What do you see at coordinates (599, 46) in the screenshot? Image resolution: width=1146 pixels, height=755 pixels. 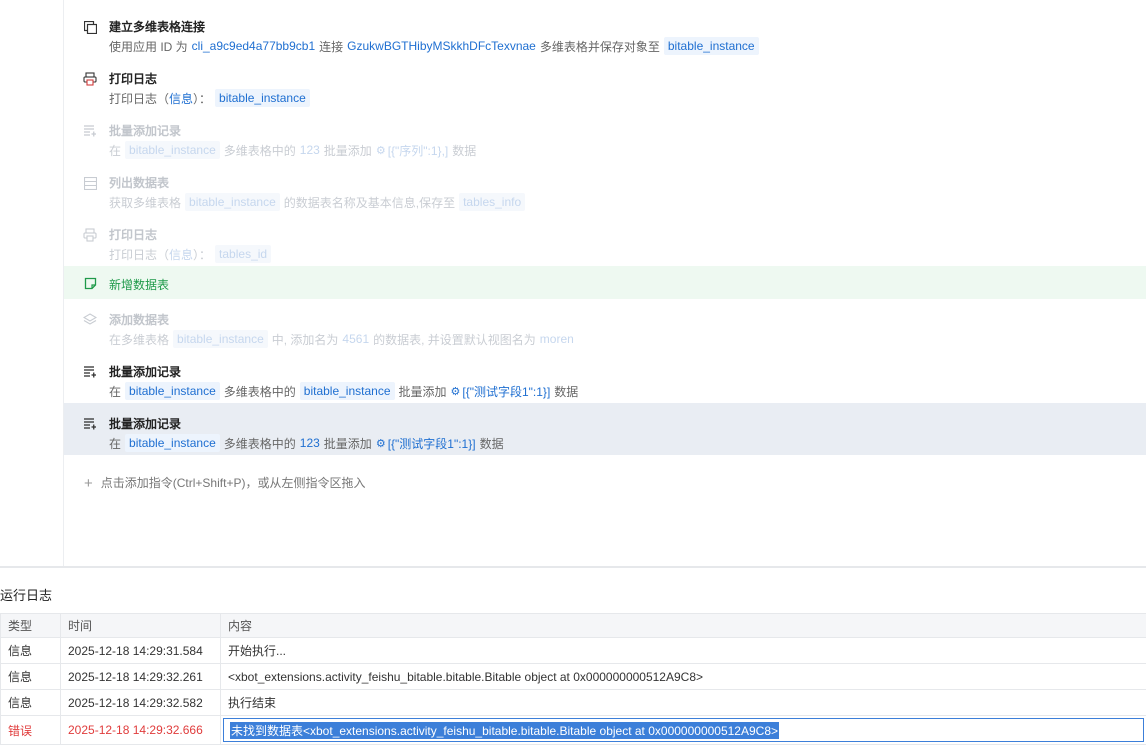 I see `desc-text: 多维表格并保存对象至` at bounding box center [599, 46].